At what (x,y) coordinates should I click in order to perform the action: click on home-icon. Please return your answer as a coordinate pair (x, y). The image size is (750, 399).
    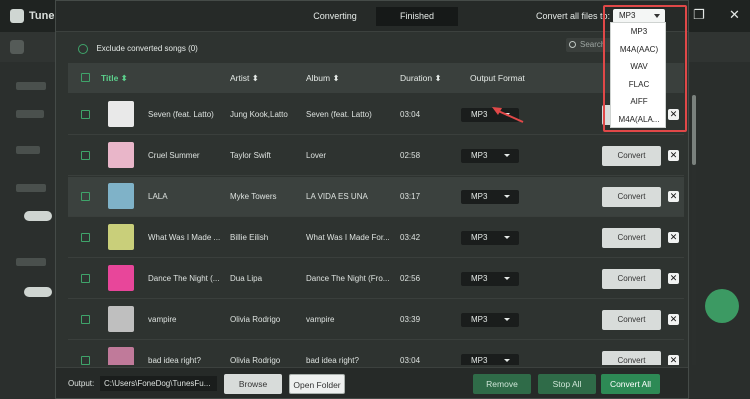
    Looking at the image, I should click on (17, 47).